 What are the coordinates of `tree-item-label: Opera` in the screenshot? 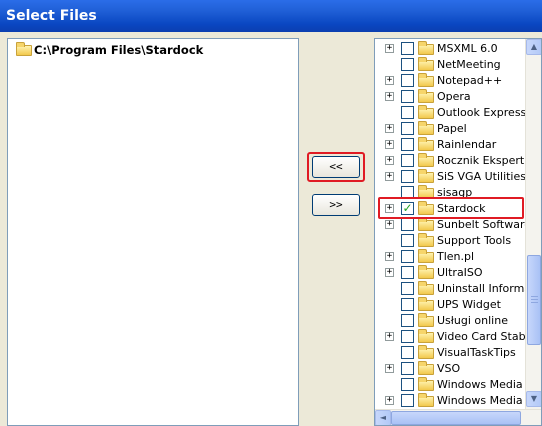 It's located at (454, 96).